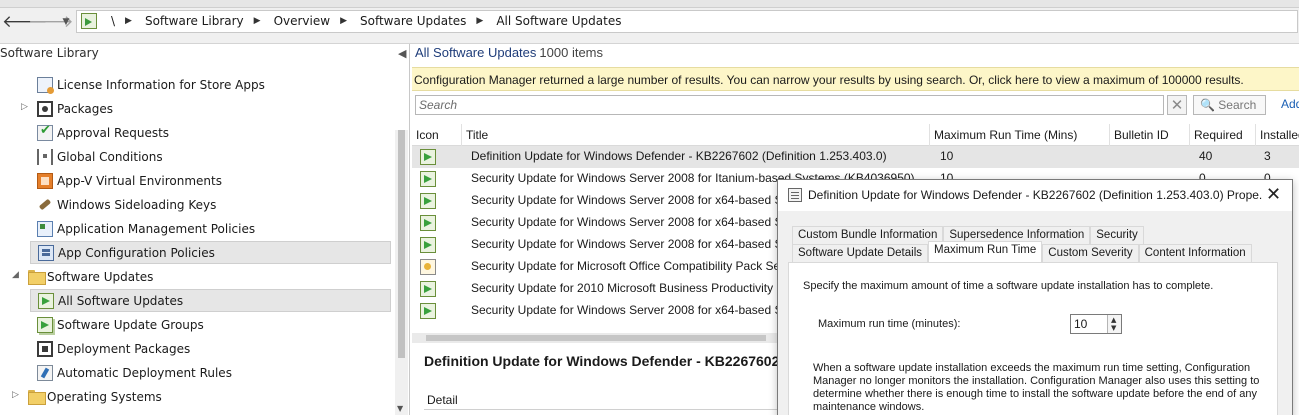 The height and width of the screenshot is (415, 1299). Describe the element at coordinates (45, 109) in the screenshot. I see `package-icon` at that location.